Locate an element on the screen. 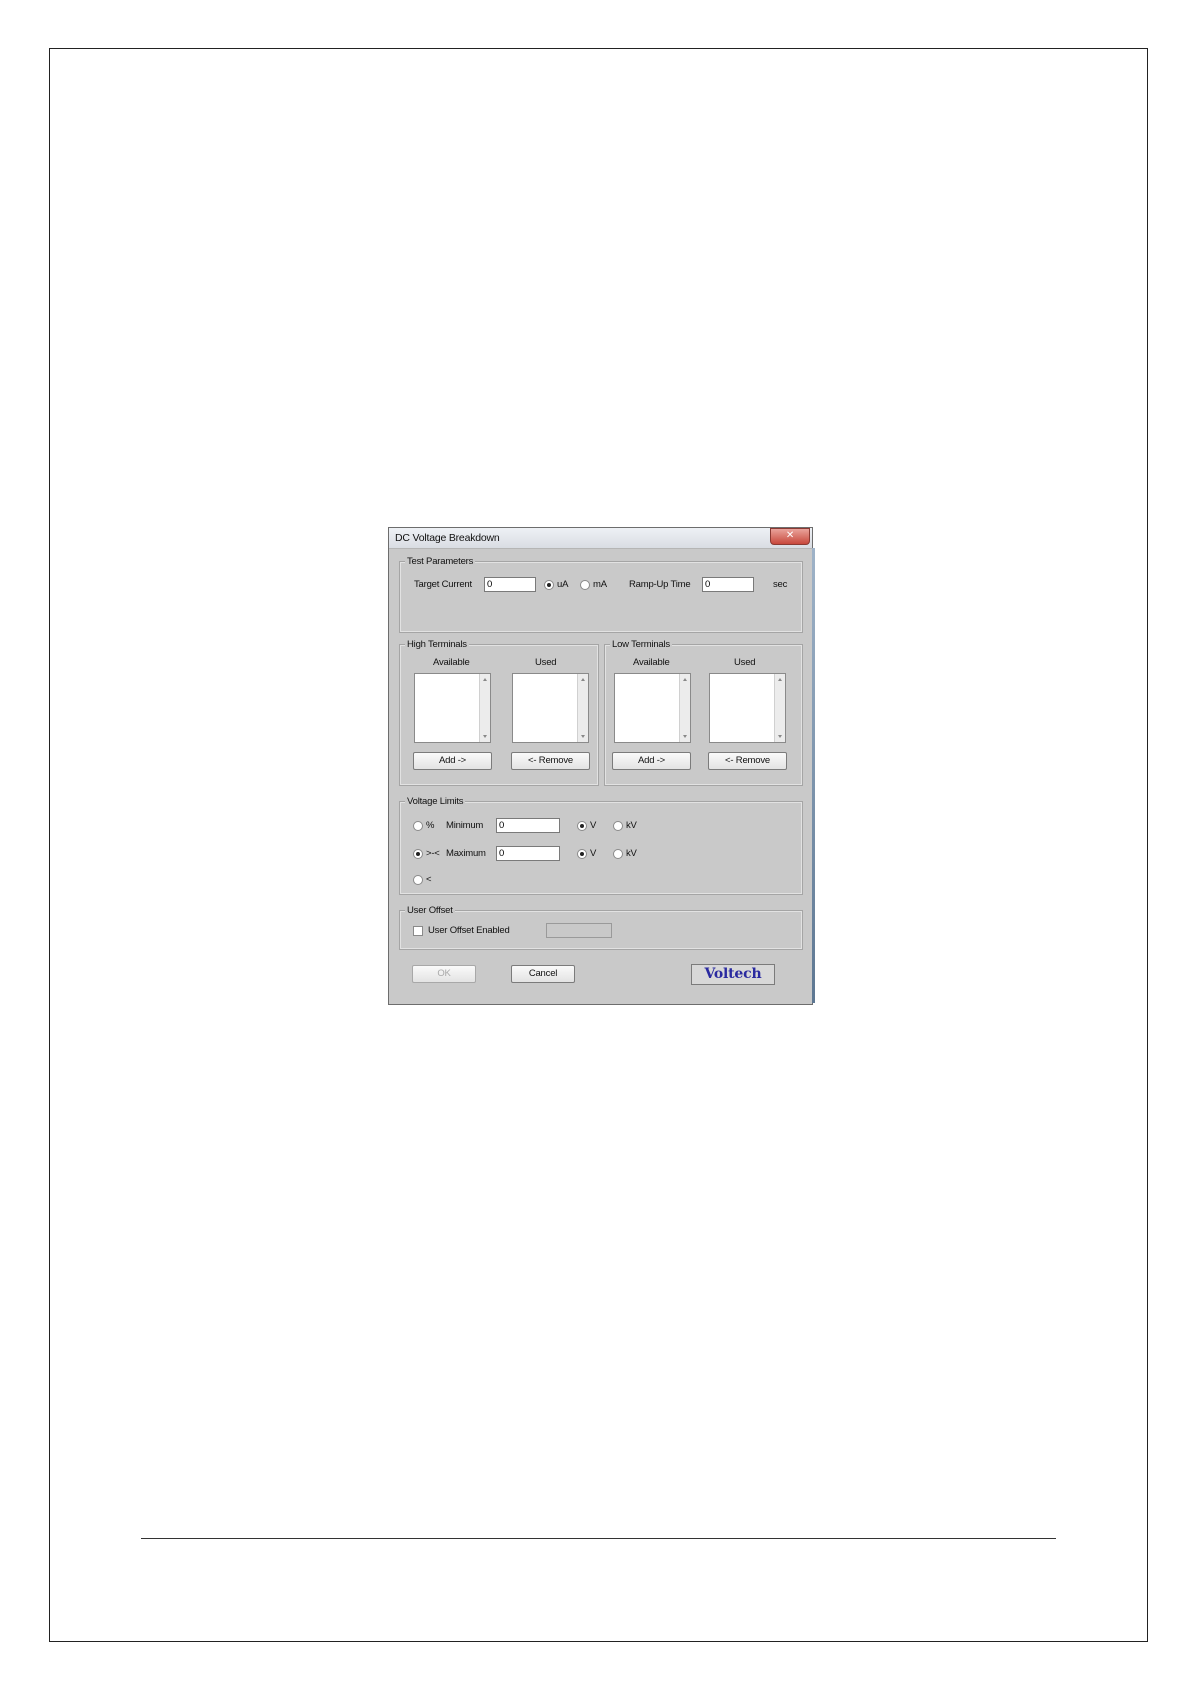 The height and width of the screenshot is (1684, 1191). low-available-label: Available is located at coordinates (651, 662).